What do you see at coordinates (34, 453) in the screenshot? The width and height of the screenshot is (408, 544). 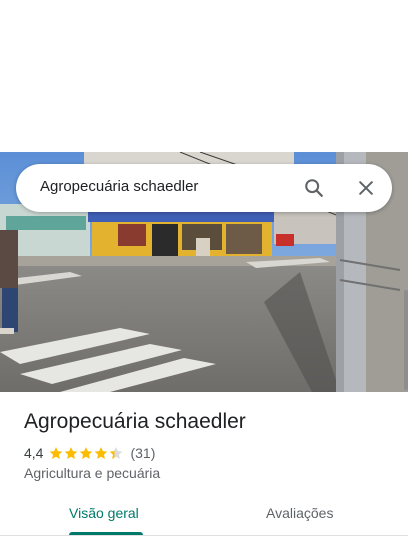 I see `rating-value: 4,4` at bounding box center [34, 453].